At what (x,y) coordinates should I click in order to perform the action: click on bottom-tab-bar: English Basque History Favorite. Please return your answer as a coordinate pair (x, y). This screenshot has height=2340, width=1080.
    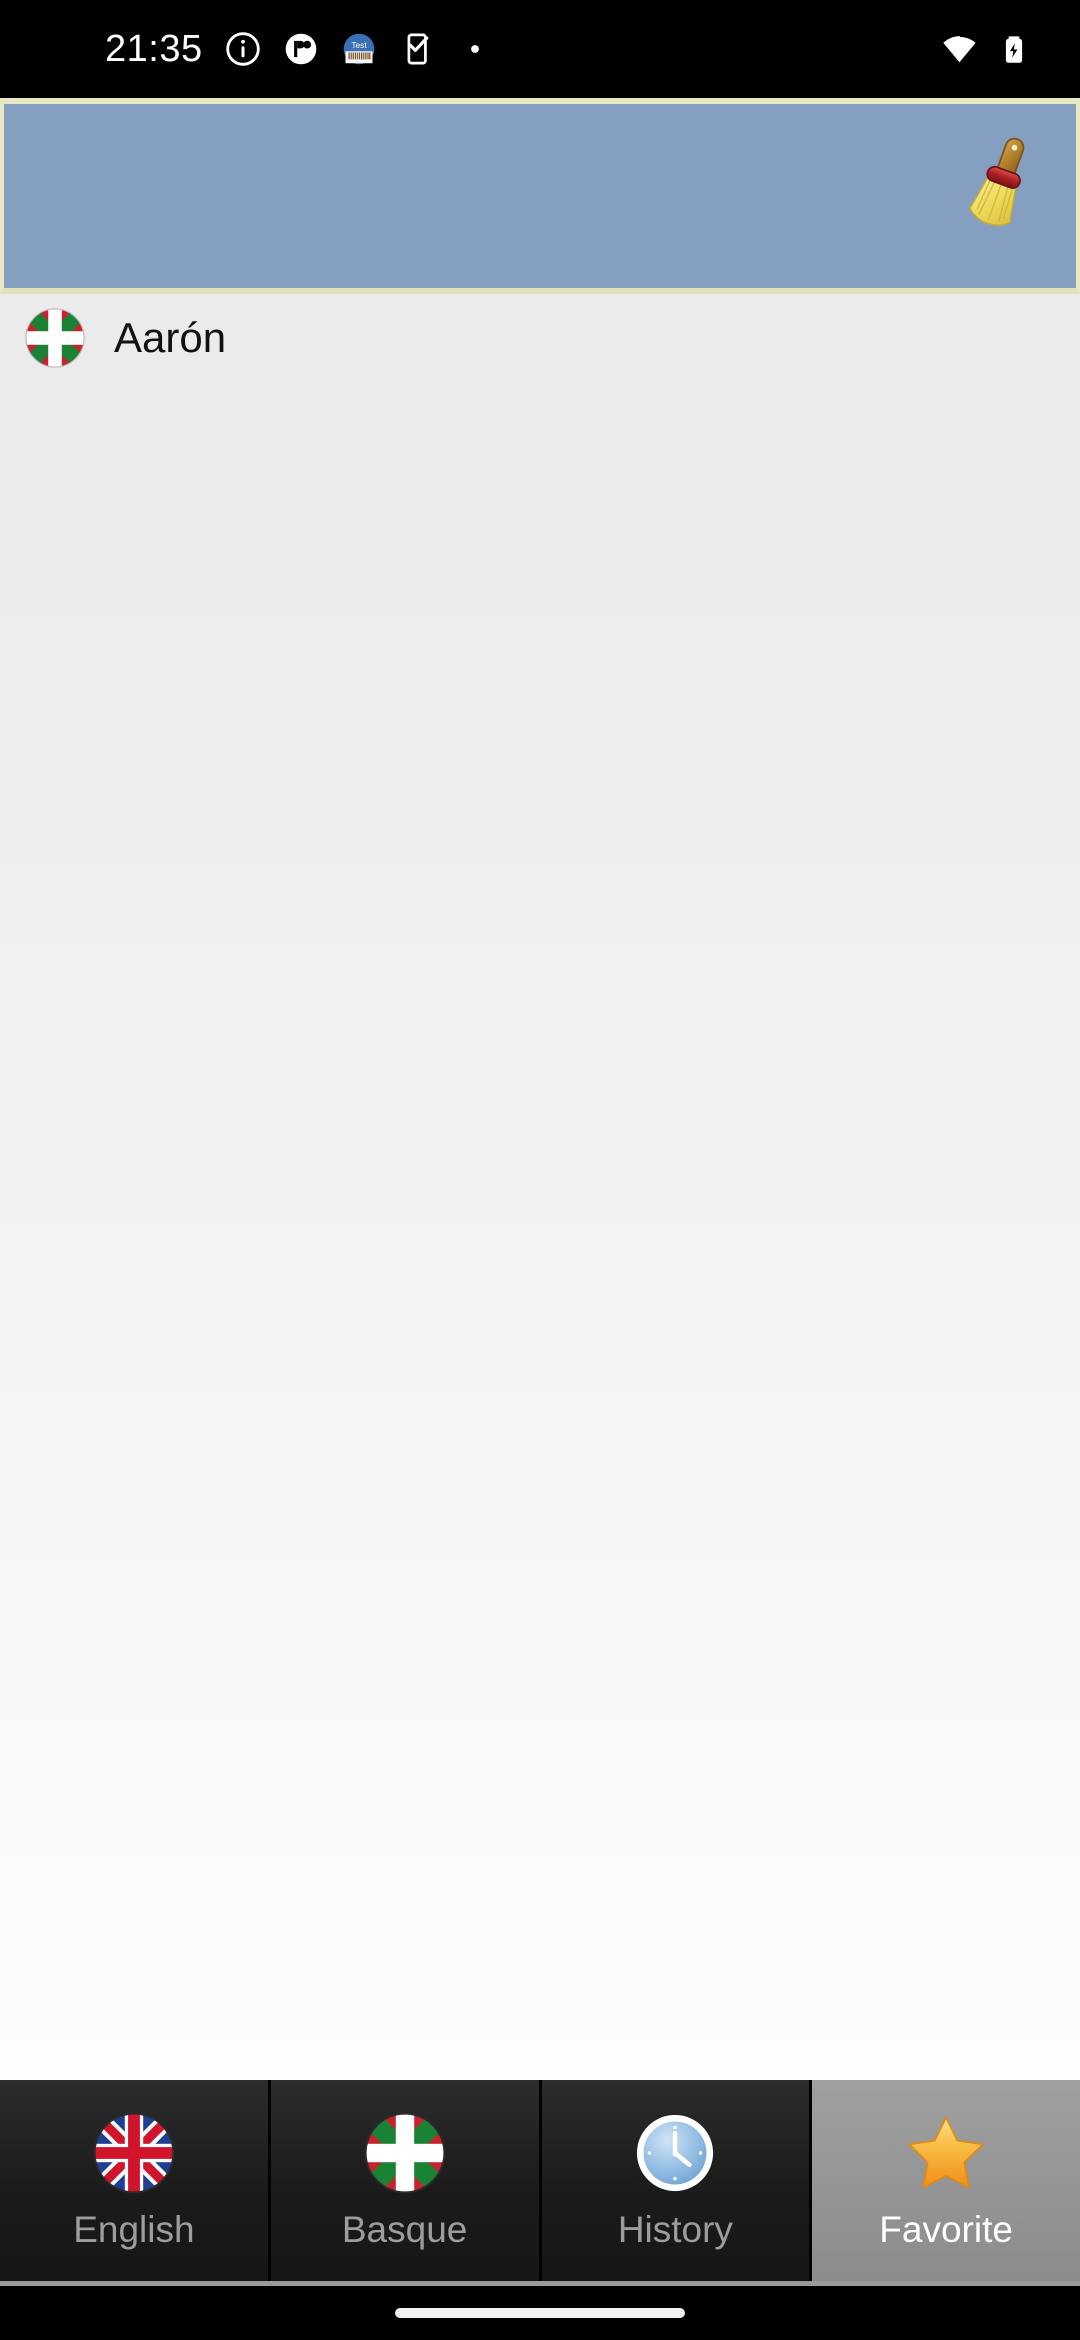
    Looking at the image, I should click on (540, 2183).